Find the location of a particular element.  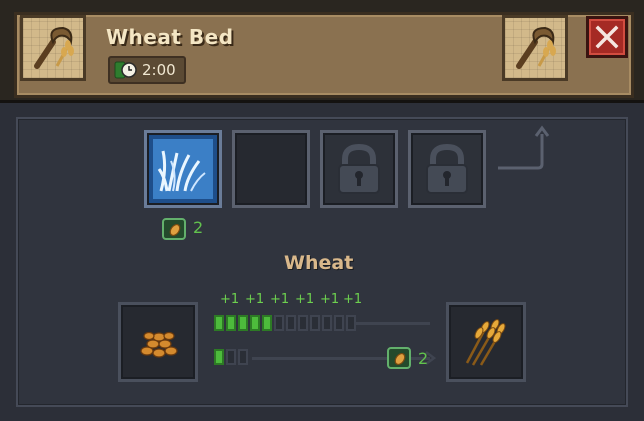

grain-pile-icon is located at coordinates (159, 344).